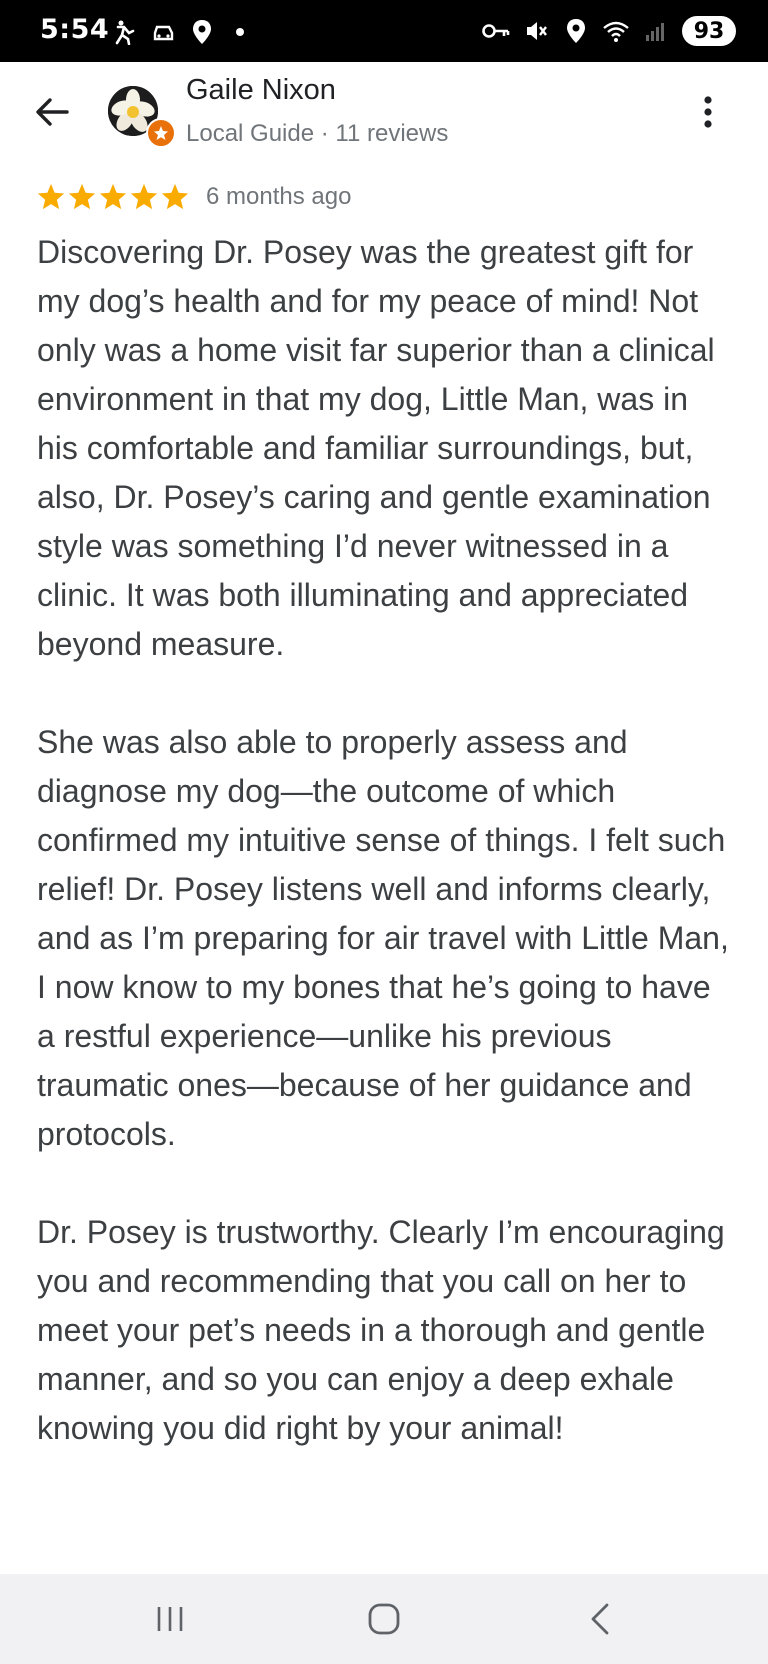 Image resolution: width=768 pixels, height=1664 pixels. What do you see at coordinates (709, 31) in the screenshot?
I see `battery-indicator: 93` at bounding box center [709, 31].